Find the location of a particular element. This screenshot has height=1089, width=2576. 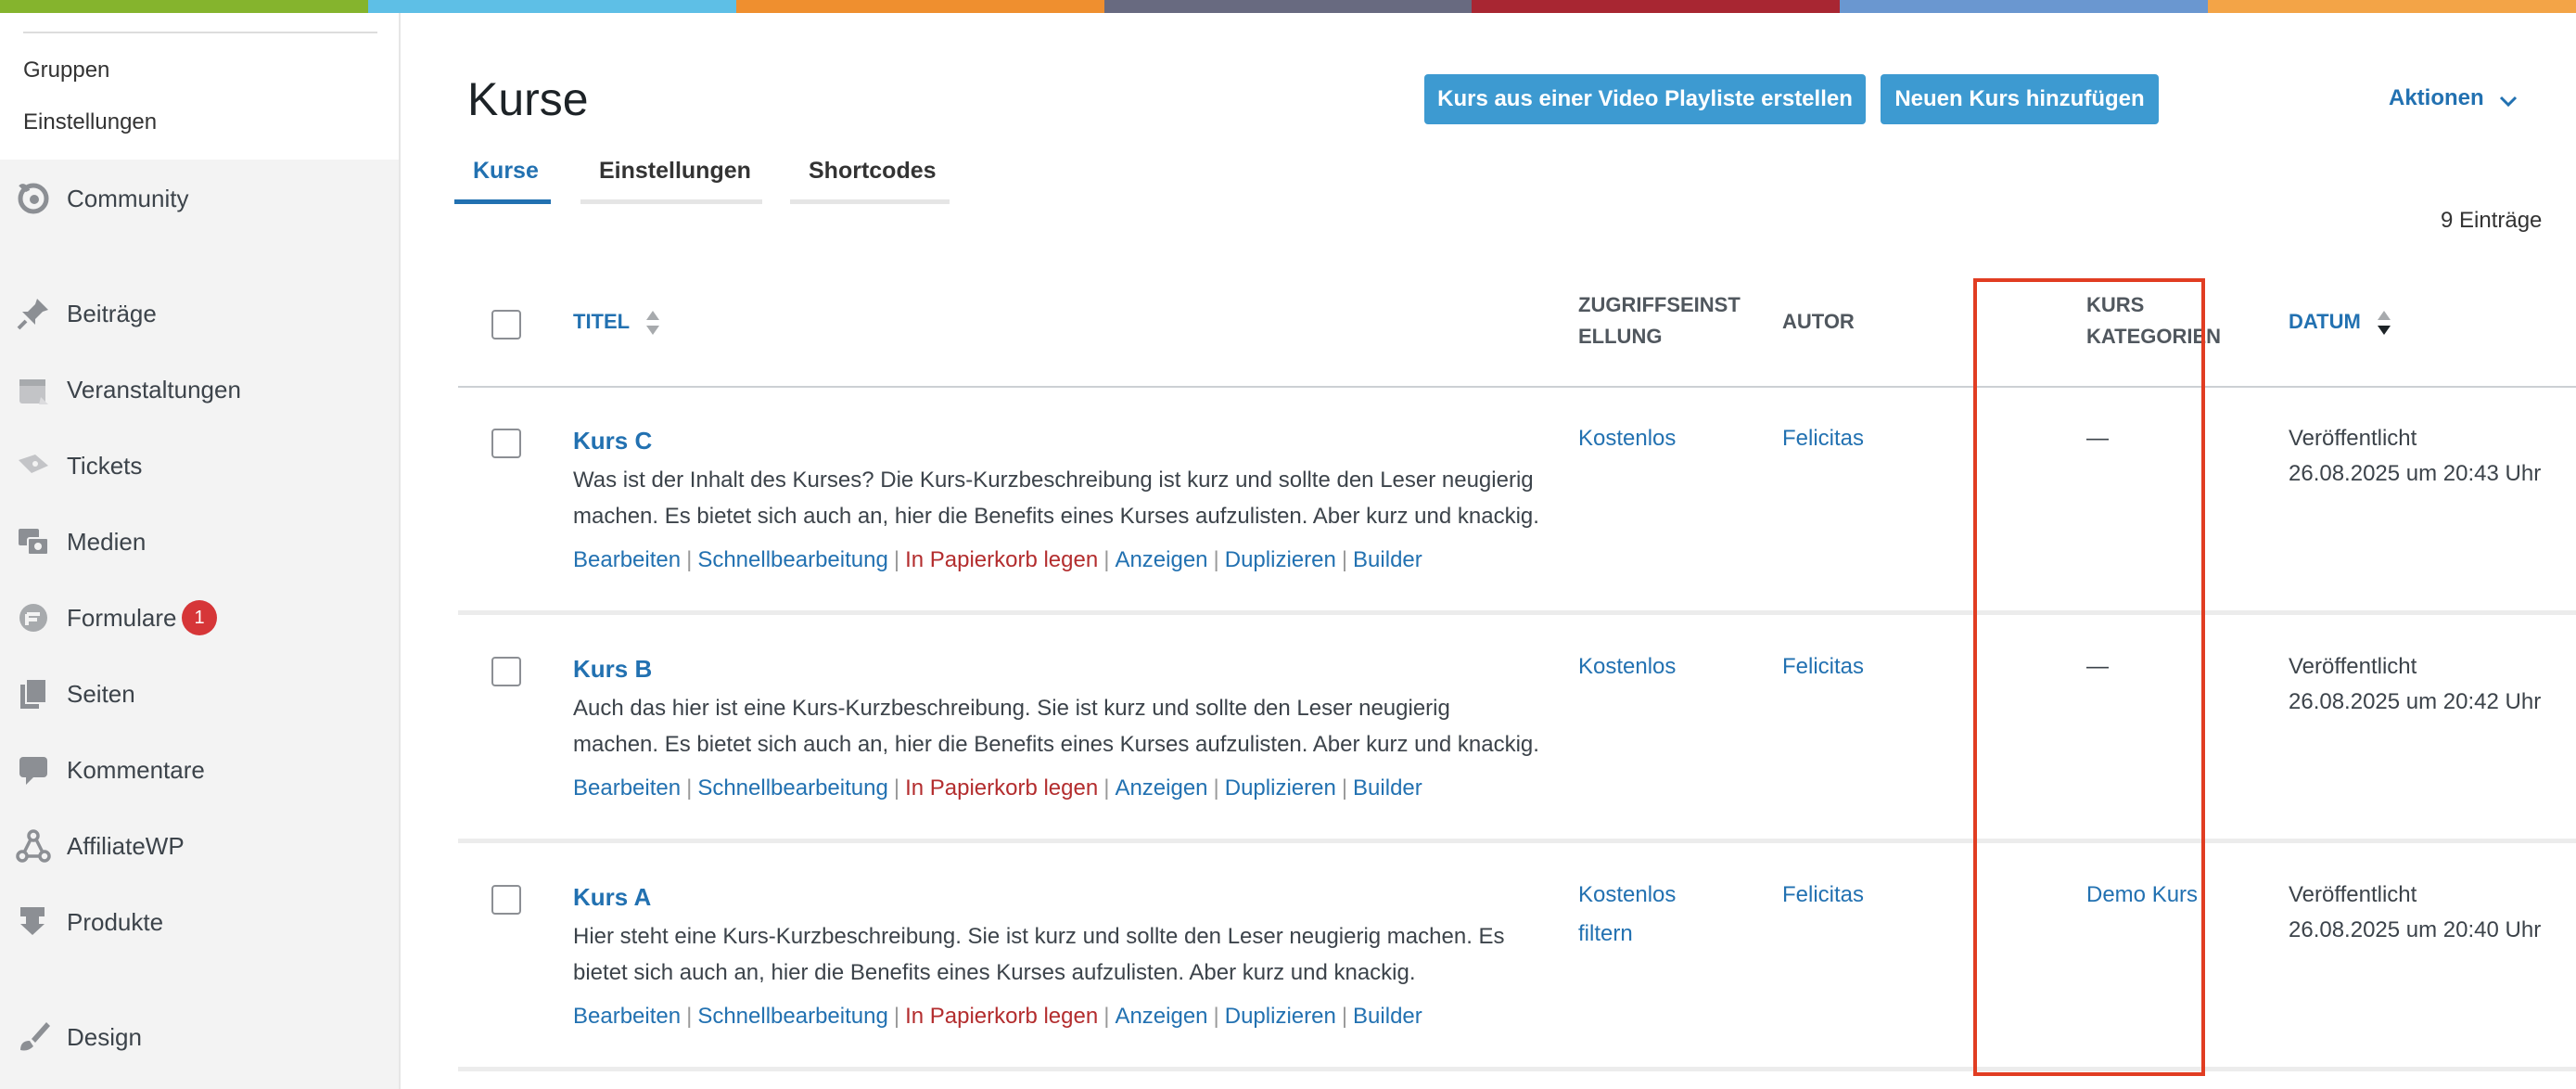

column-title-sort: TITEL is located at coordinates (617, 322).